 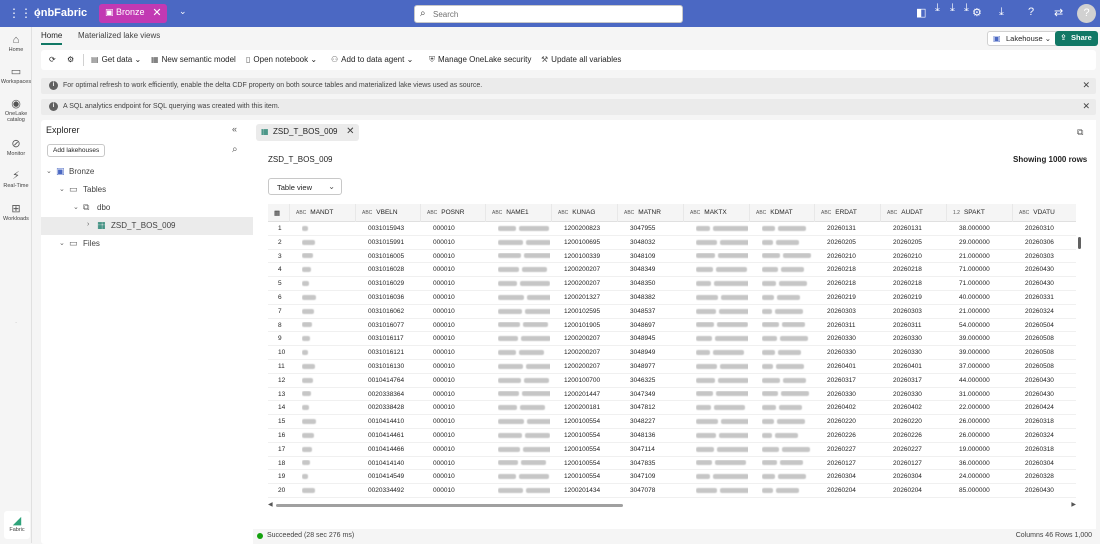 I want to click on cell-matnr: 3048949, so click(x=656, y=352).